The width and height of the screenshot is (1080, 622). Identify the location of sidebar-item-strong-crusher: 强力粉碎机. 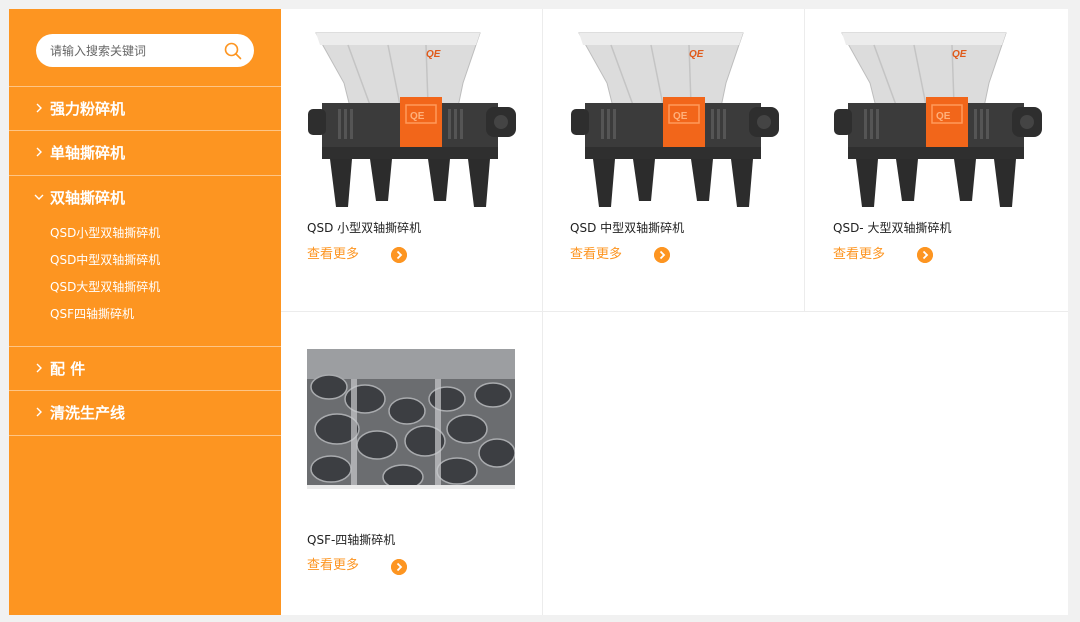
(145, 108).